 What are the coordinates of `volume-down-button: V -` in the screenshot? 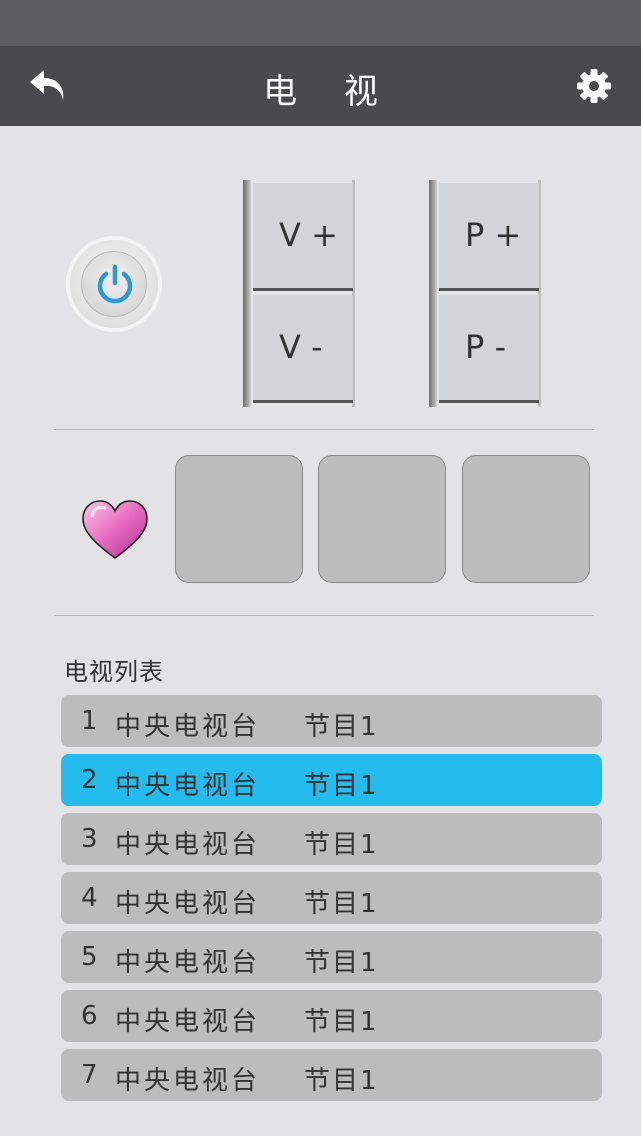 It's located at (303, 349).